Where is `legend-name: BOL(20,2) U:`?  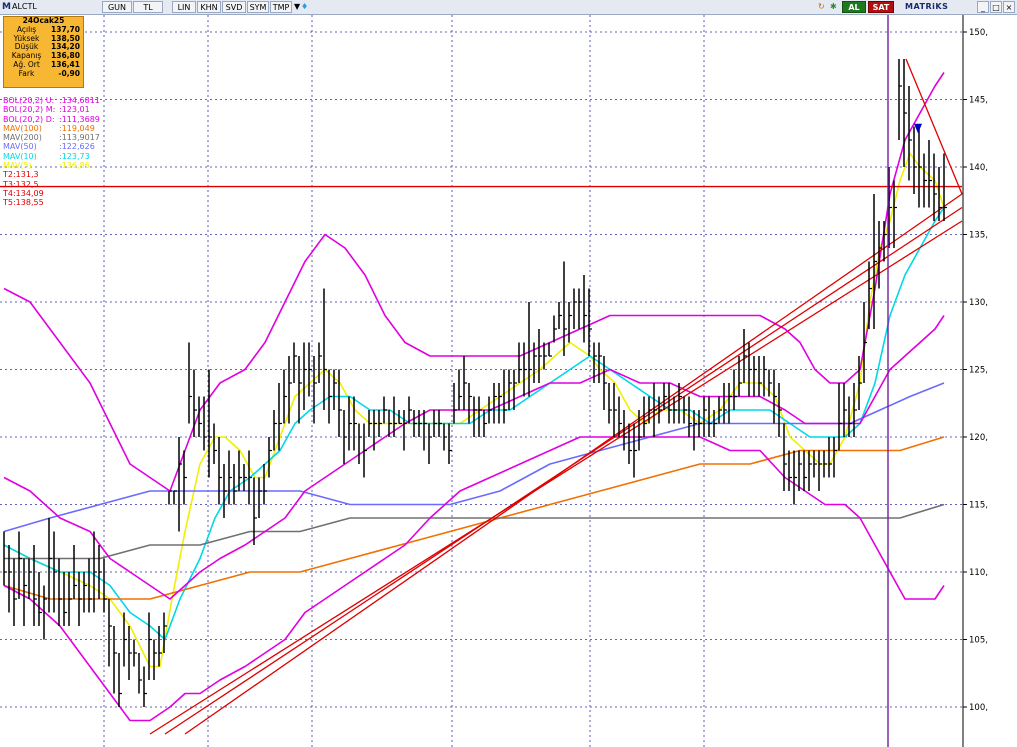 legend-name: BOL(20,2) U: is located at coordinates (29, 100).